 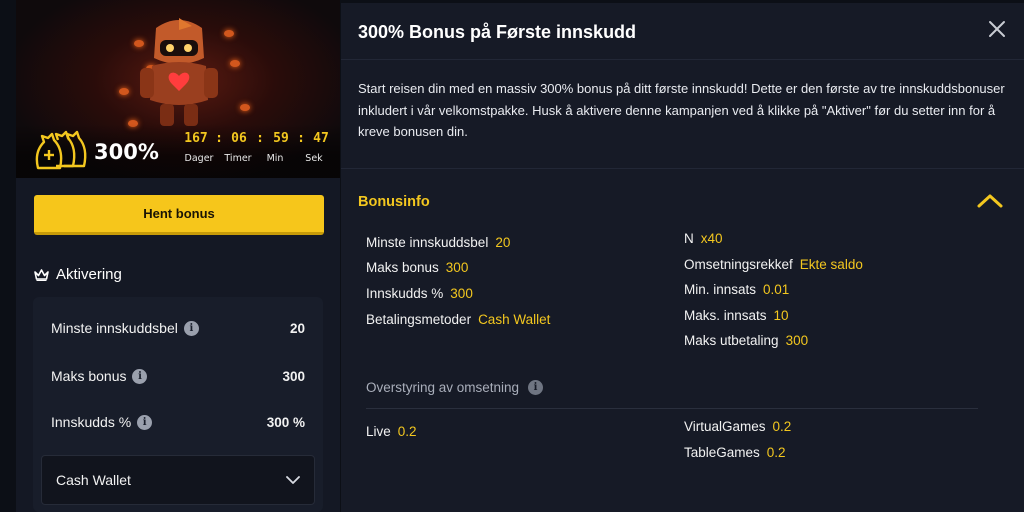 I want to click on wallet-select: Cash Wallet, so click(x=178, y=480).